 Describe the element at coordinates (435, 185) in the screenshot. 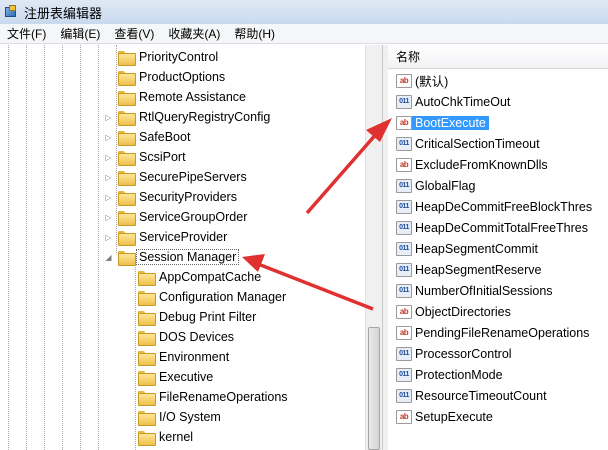

I see `value-row-globalflag: 011 GlobalFlag` at that location.